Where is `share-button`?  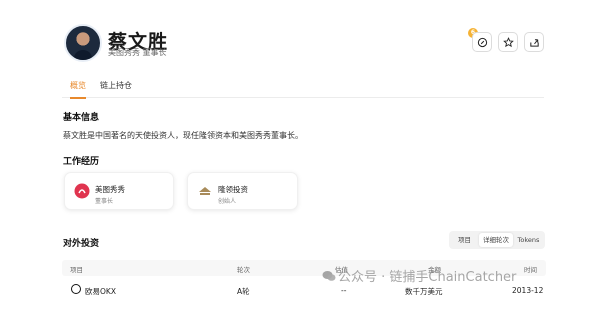
share-button is located at coordinates (534, 42).